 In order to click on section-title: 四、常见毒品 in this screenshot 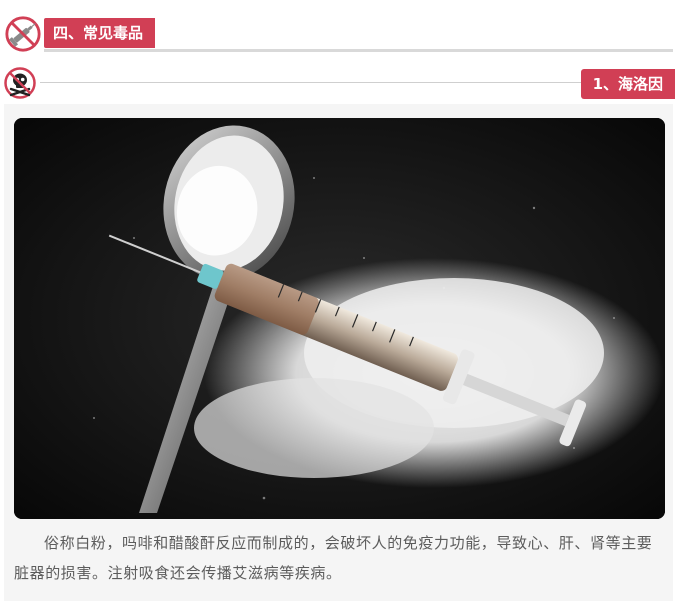, I will do `click(100, 33)`.